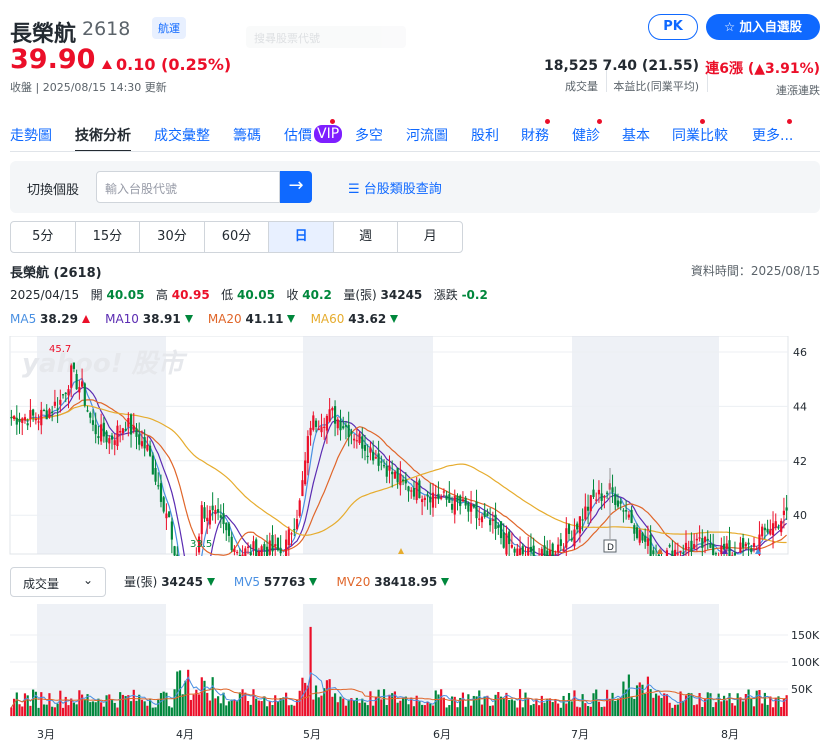  Describe the element at coordinates (586, 135) in the screenshot. I see `tab-health: 健診` at that location.